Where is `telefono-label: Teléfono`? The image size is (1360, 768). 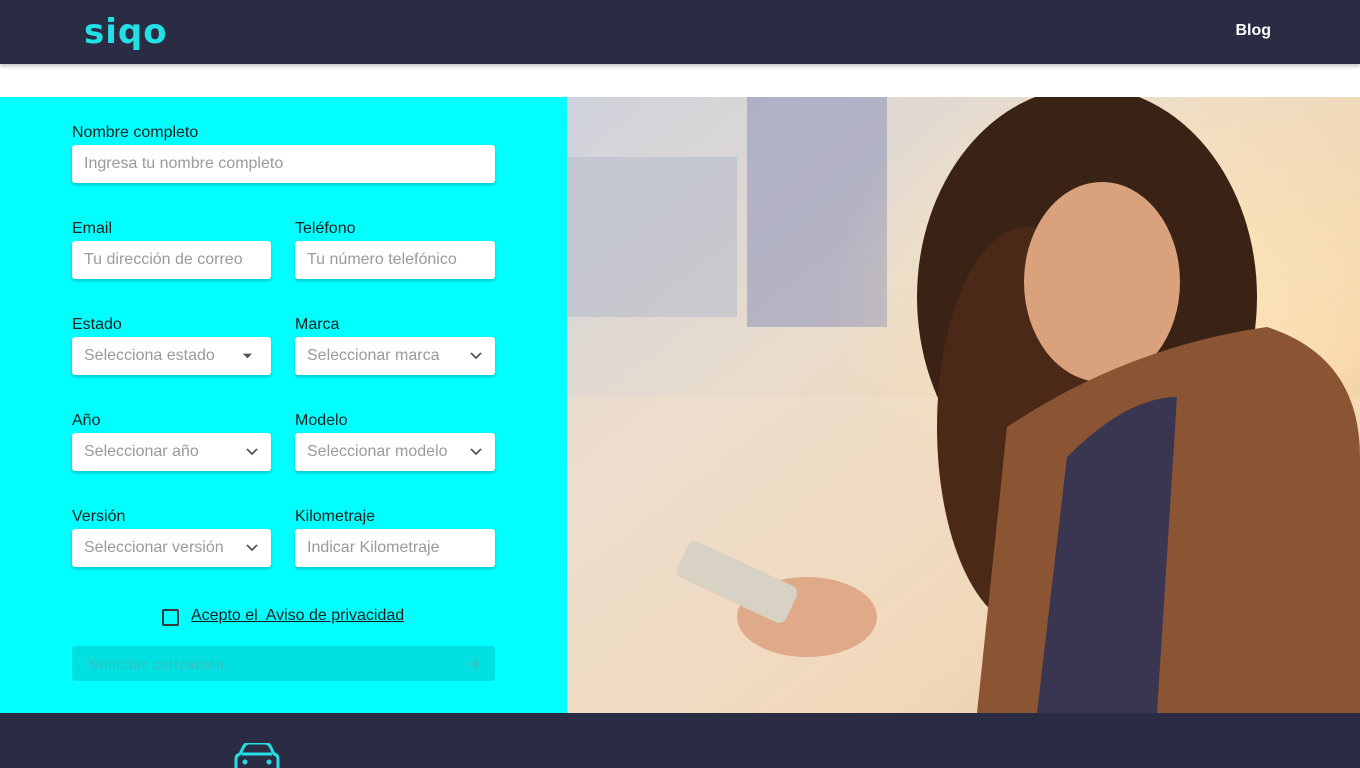 telefono-label: Teléfono is located at coordinates (325, 228).